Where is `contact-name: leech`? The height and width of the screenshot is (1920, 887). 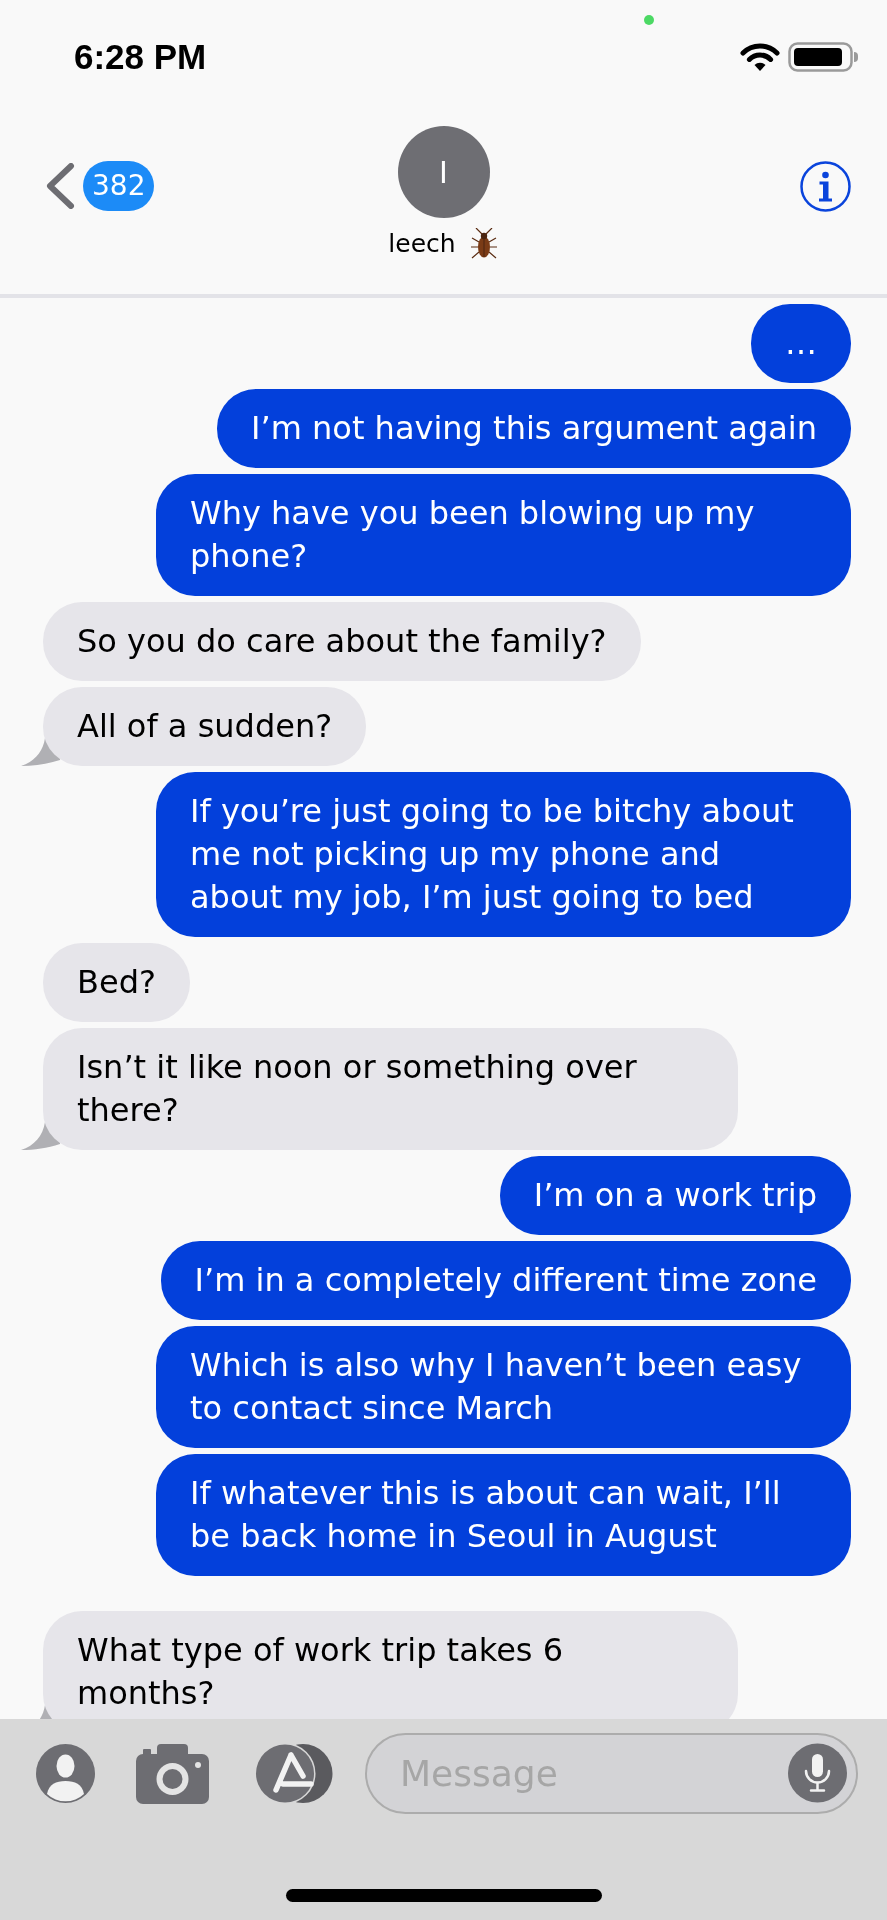 contact-name: leech is located at coordinates (422, 244).